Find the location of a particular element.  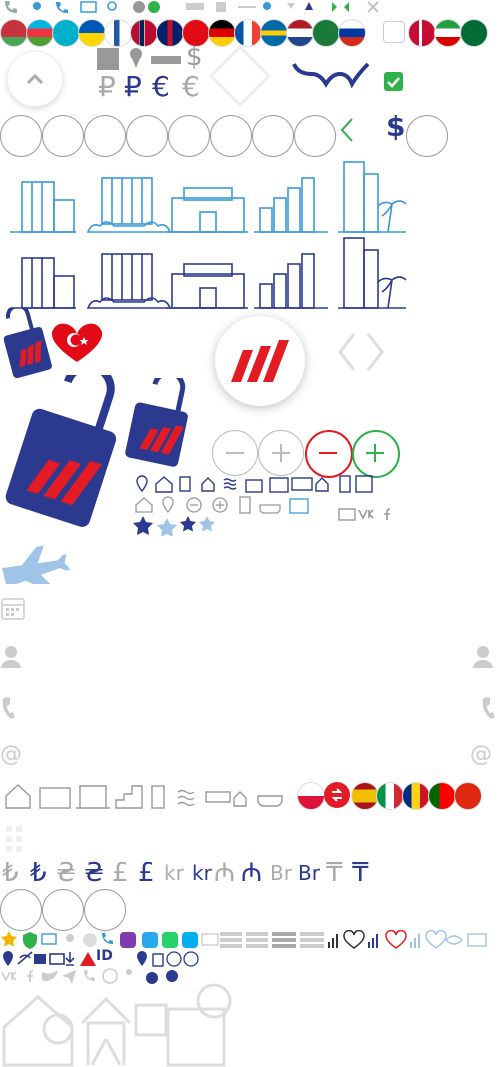

empty-checkbox is located at coordinates (394, 32).